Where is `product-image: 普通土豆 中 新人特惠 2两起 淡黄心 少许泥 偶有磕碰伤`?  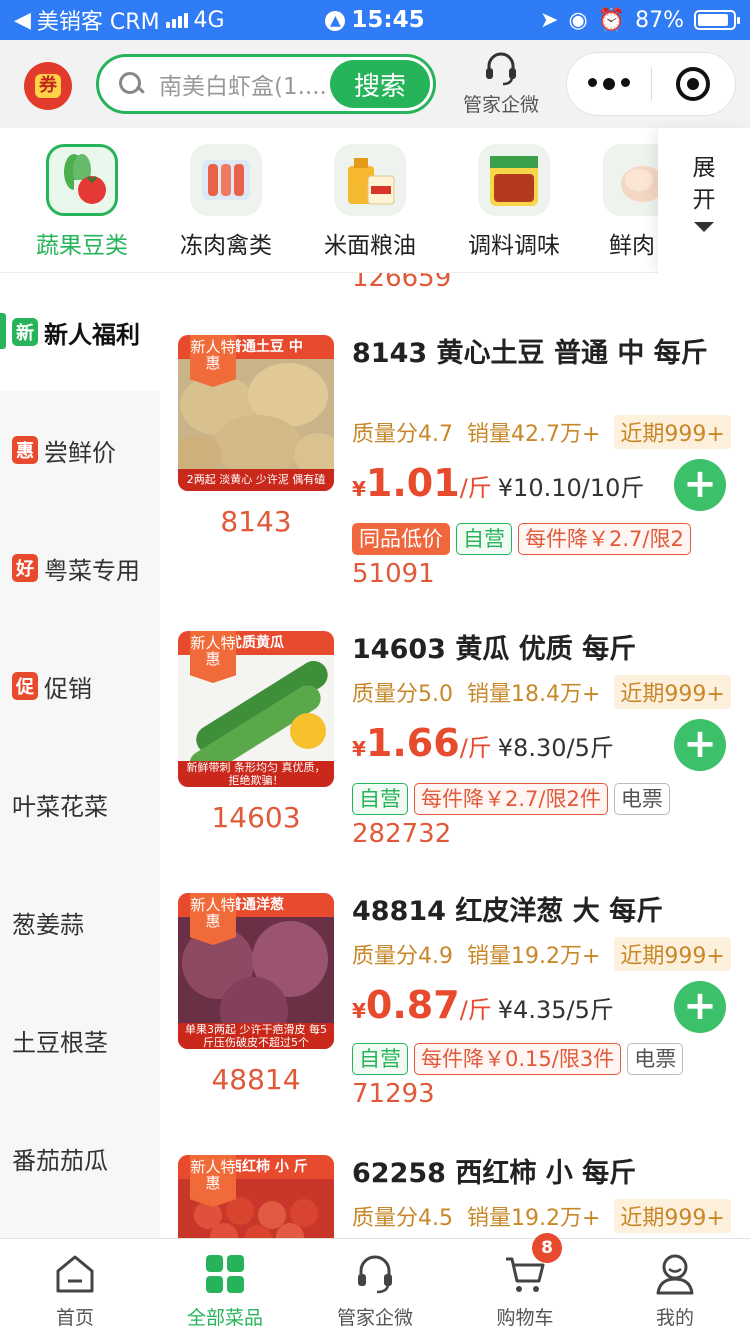 product-image: 普通土豆 中 新人特惠 2两起 淡黄心 少许泥 偶有磕碰伤 is located at coordinates (256, 413).